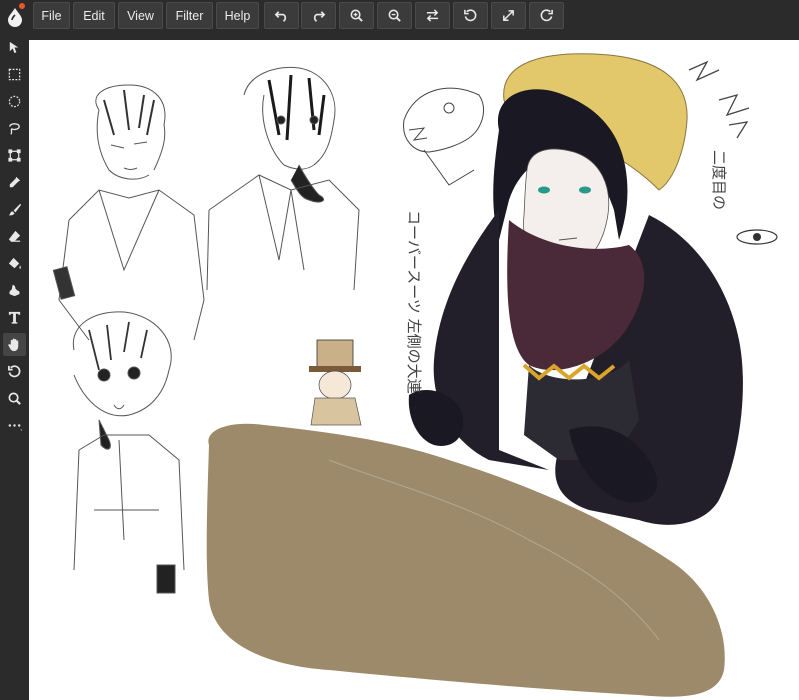 This screenshot has width=799, height=700. I want to click on app-logo, so click(15, 16).